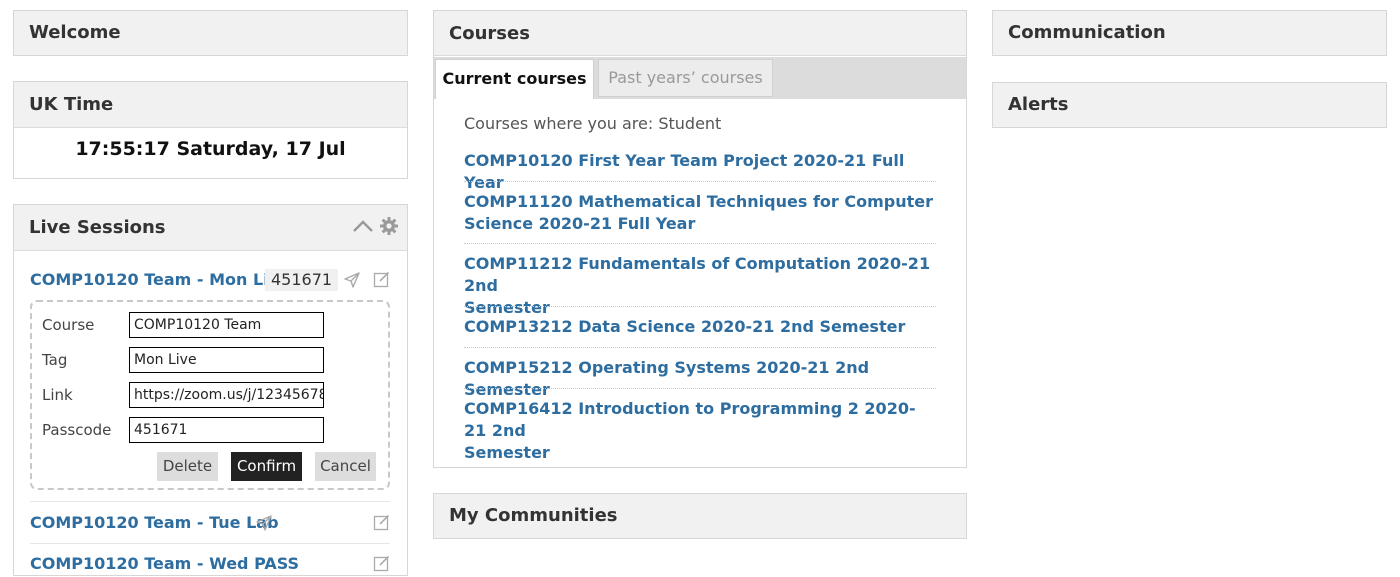  I want to click on welcome-panel: Welcome, so click(210, 33).